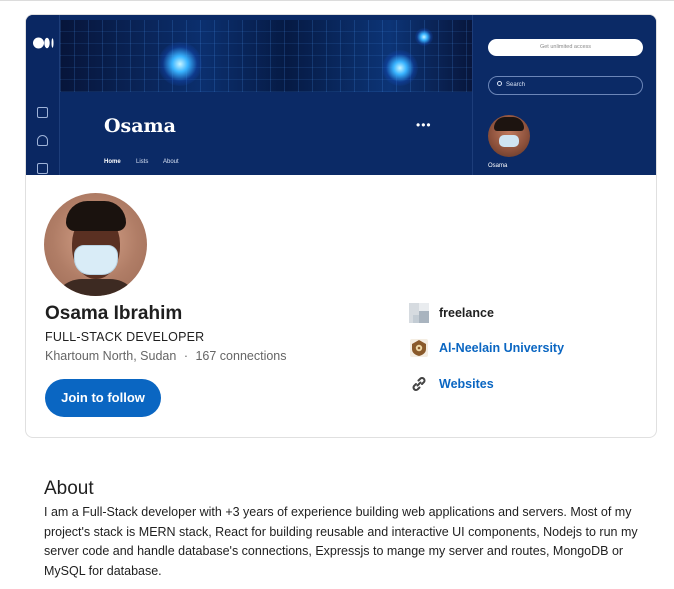 This screenshot has width=674, height=589. I want to click on profile-name: Osama Ibrahim, so click(114, 313).